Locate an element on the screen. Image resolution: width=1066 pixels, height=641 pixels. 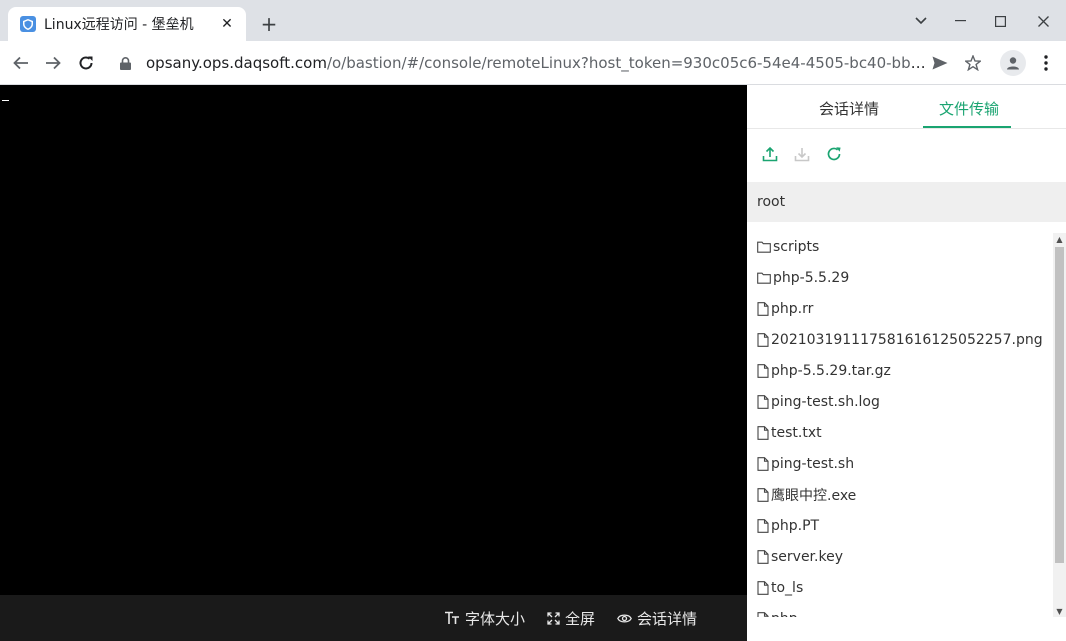
download-icon is located at coordinates (802, 154).